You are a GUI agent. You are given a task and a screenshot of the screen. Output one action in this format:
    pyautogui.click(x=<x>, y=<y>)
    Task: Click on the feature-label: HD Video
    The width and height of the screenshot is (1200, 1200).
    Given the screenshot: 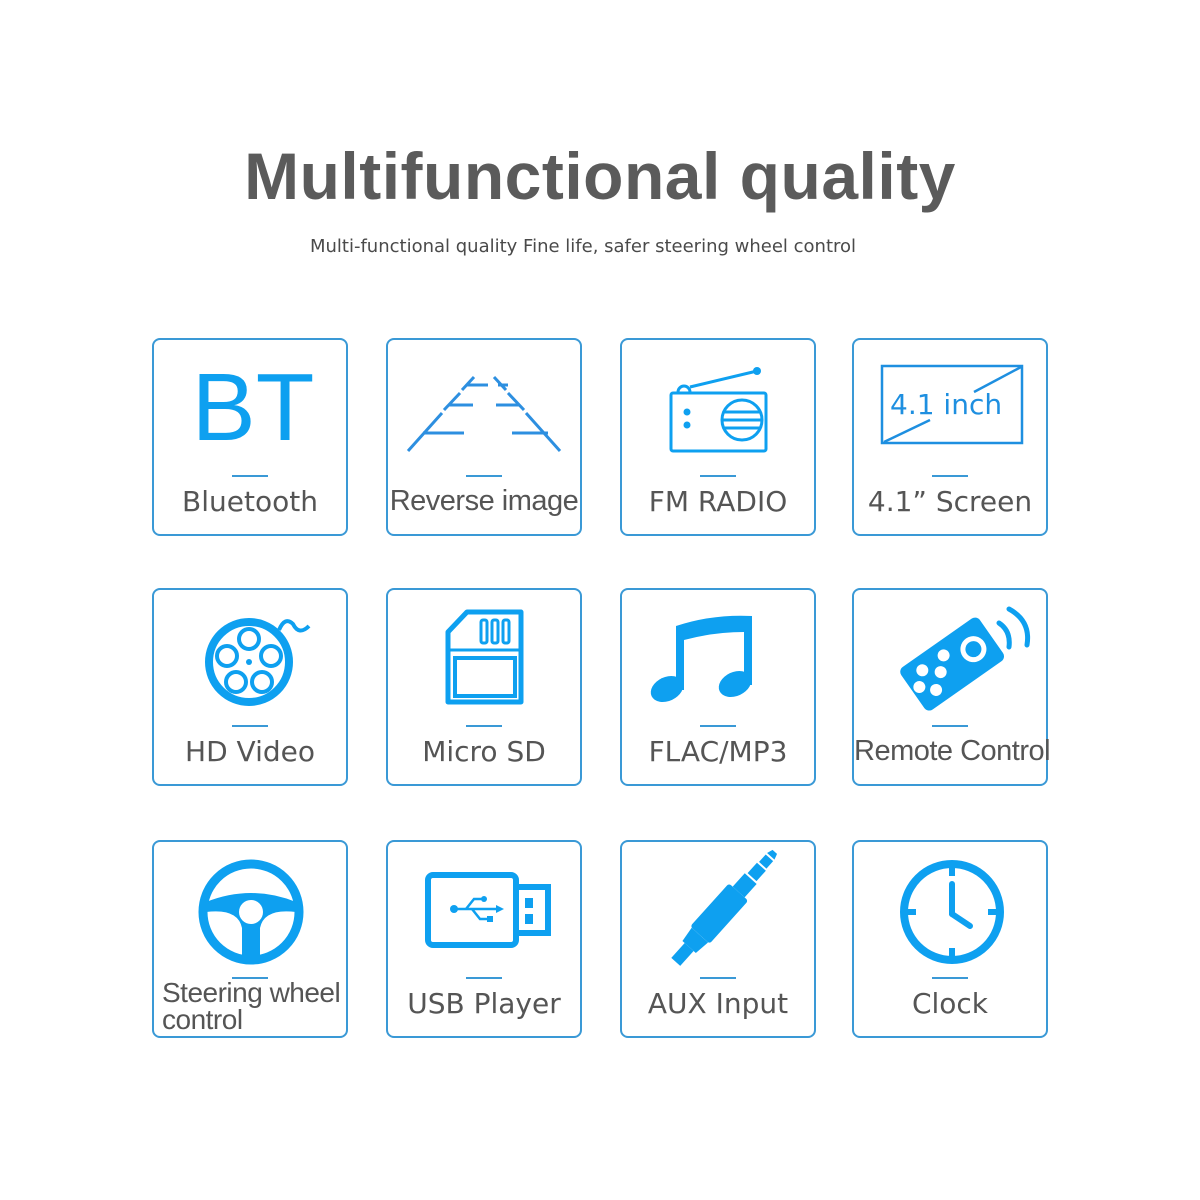 What is the action you would take?
    pyautogui.click(x=250, y=751)
    